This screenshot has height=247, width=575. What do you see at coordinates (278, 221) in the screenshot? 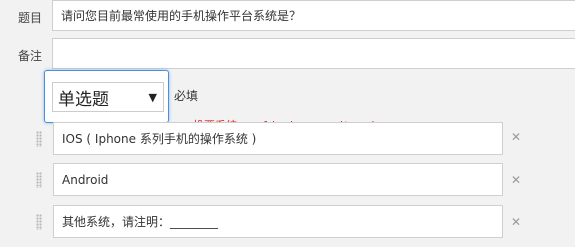
I see `option-input: 其他系统，请注明：________` at bounding box center [278, 221].